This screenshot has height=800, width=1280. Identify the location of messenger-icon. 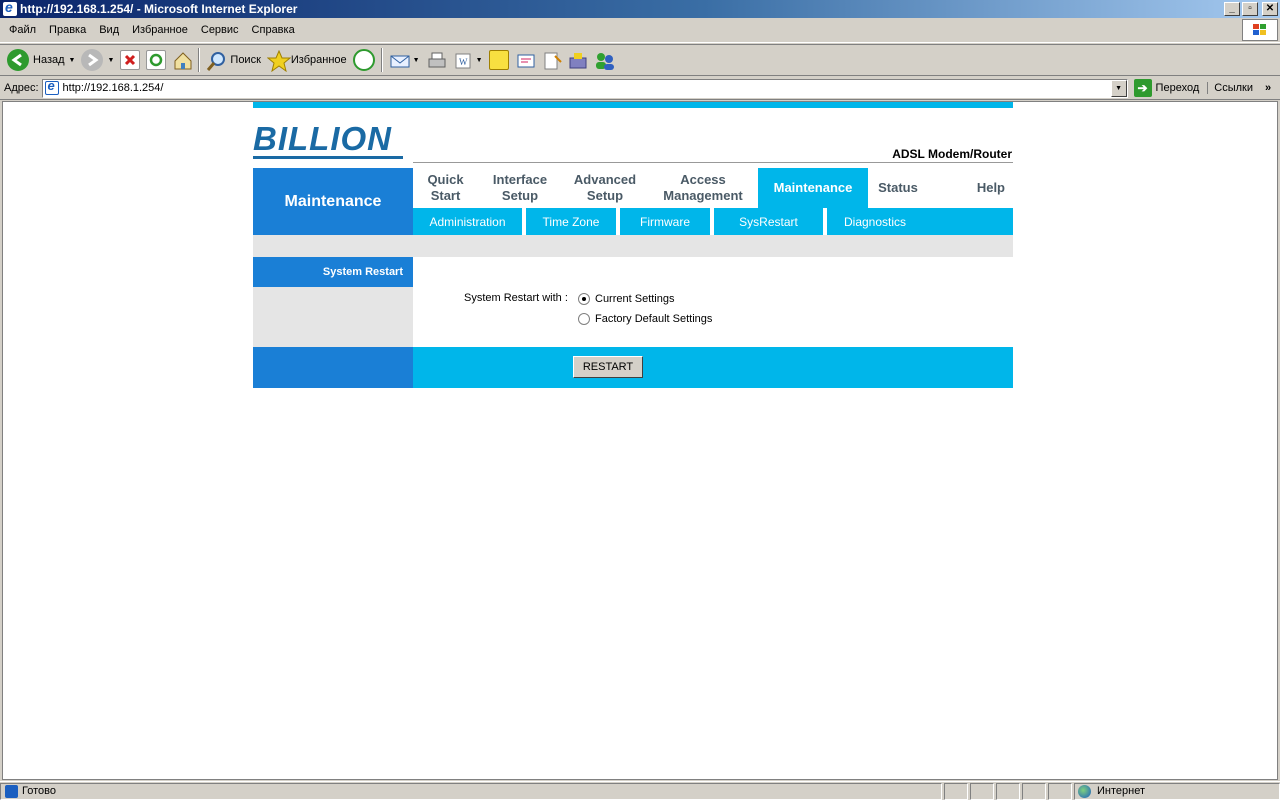
(525, 60).